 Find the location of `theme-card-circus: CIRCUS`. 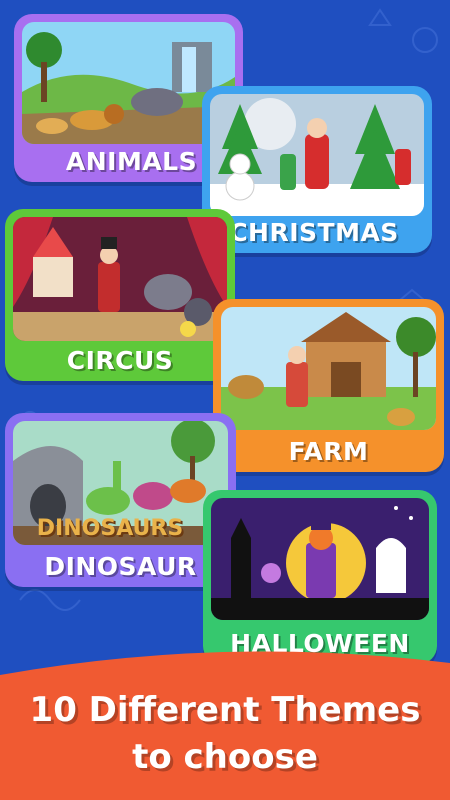

theme-card-circus: CIRCUS is located at coordinates (120, 295).